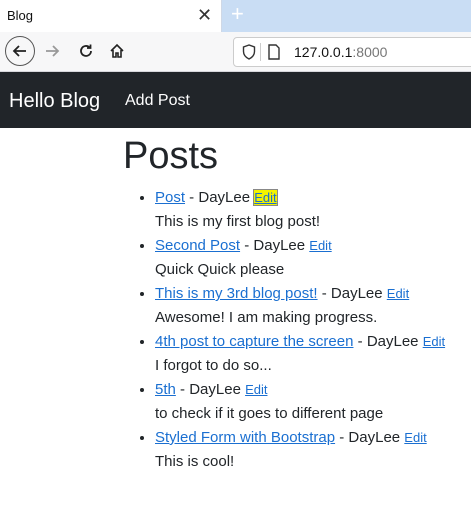  Describe the element at coordinates (195, 461) in the screenshot. I see `post-body: This is cool!` at that location.